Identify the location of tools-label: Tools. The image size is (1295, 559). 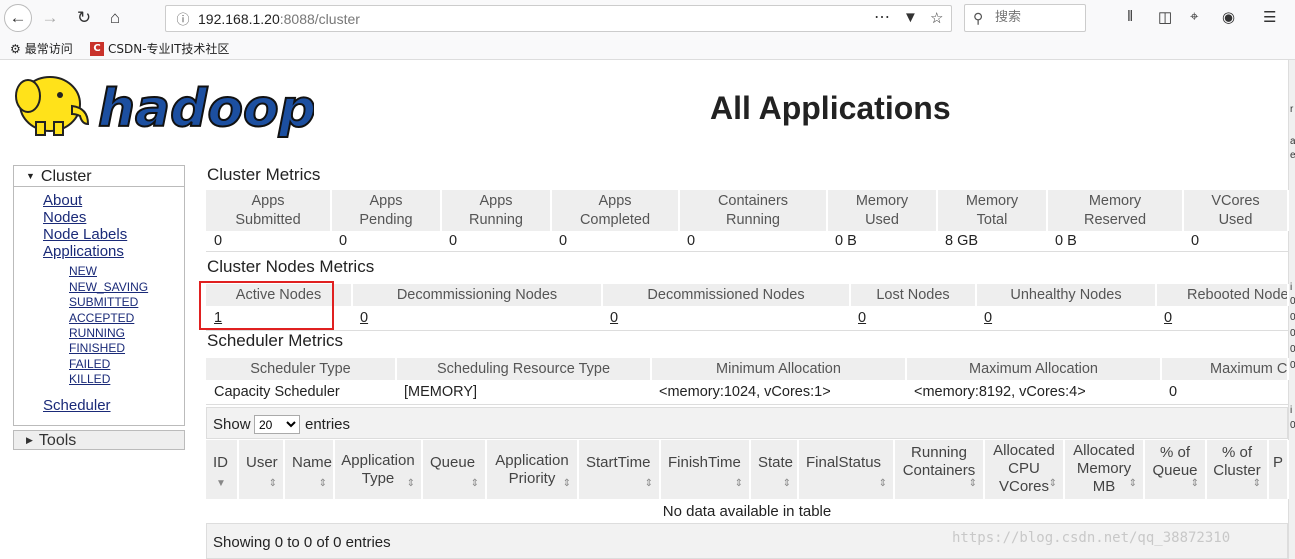
(57, 440).